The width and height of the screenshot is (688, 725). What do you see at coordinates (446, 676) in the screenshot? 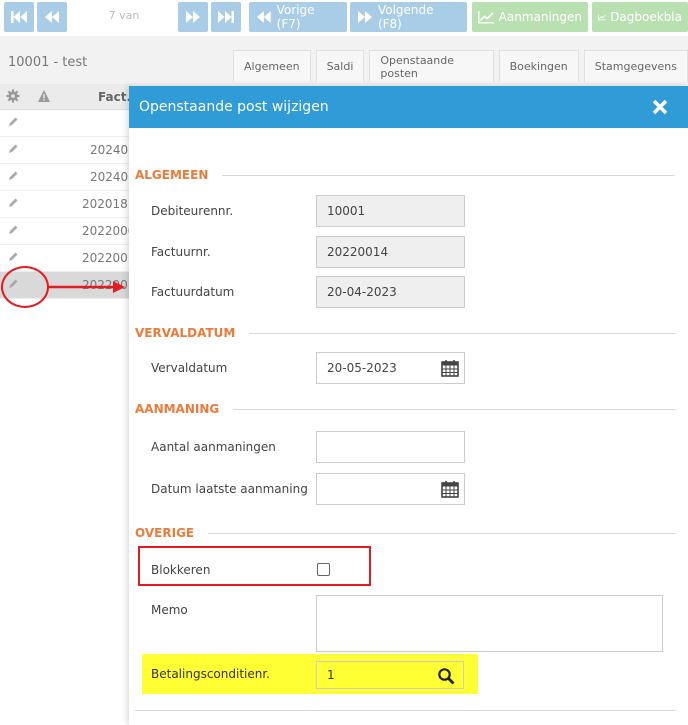
I see `search-icon` at bounding box center [446, 676].